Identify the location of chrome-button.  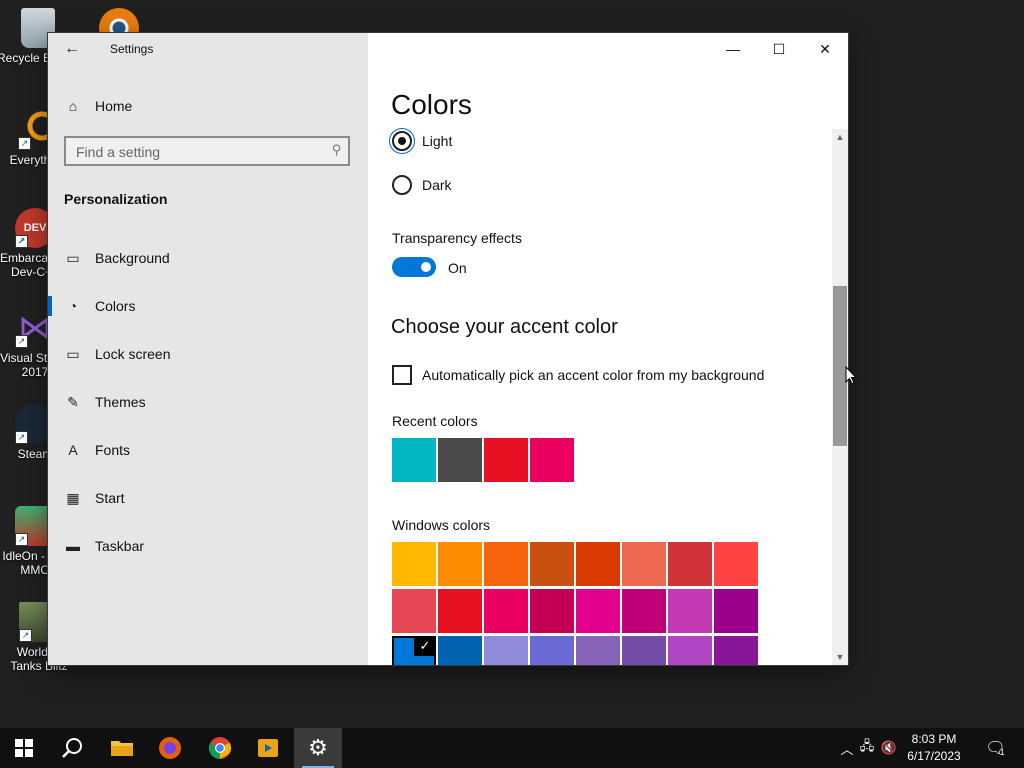
(220, 748).